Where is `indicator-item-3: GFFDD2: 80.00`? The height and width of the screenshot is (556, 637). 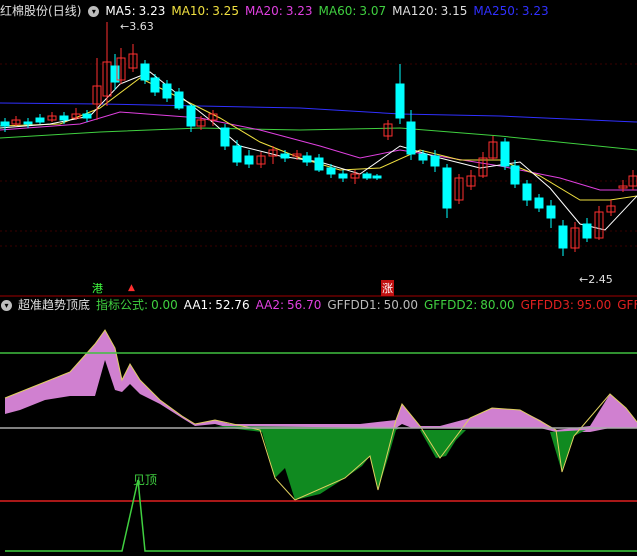 indicator-item-3: GFFDD2: 80.00 is located at coordinates (469, 305).